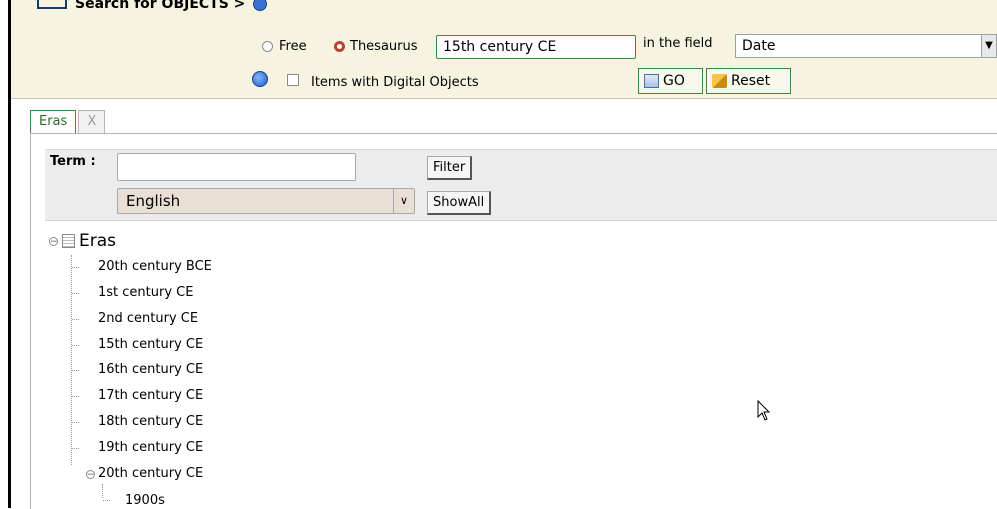 The width and height of the screenshot is (997, 509). I want to click on mouse-cursor-icon, so click(764, 410).